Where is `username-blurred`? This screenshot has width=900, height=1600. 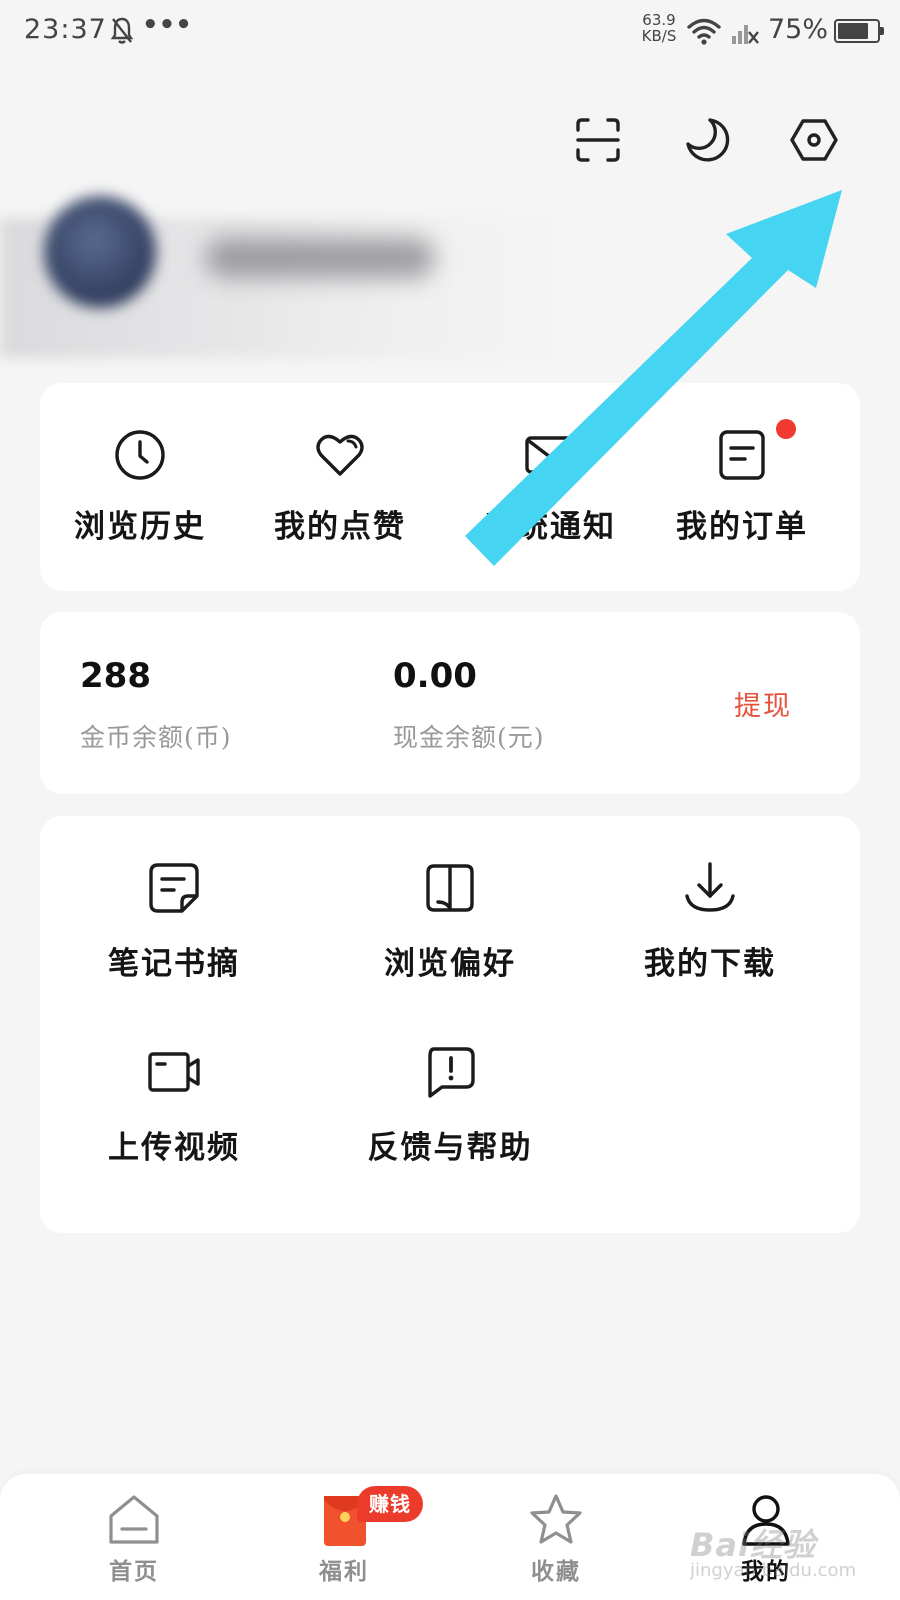
username-blurred is located at coordinates (320, 258).